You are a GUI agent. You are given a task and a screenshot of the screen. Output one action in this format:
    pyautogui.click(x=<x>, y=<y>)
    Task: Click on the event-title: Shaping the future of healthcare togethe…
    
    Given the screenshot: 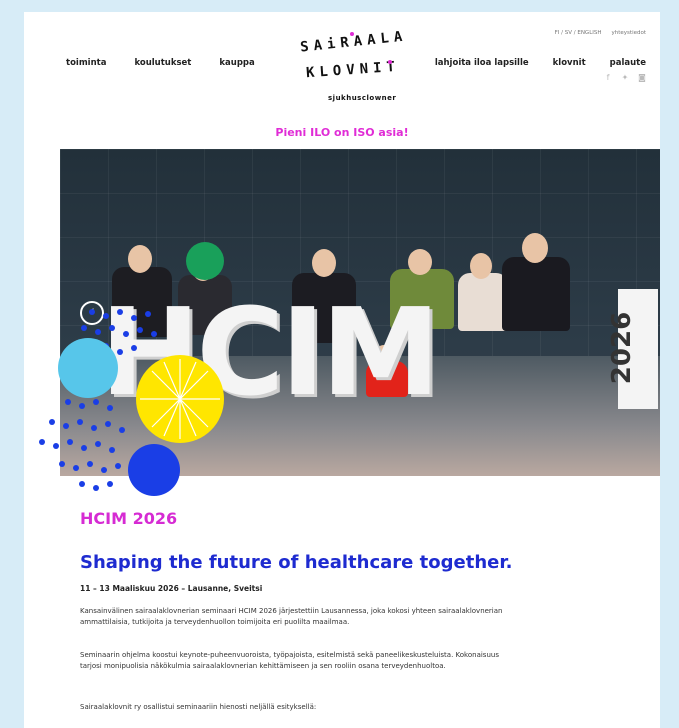 What is the action you would take?
    pyautogui.click(x=296, y=562)
    